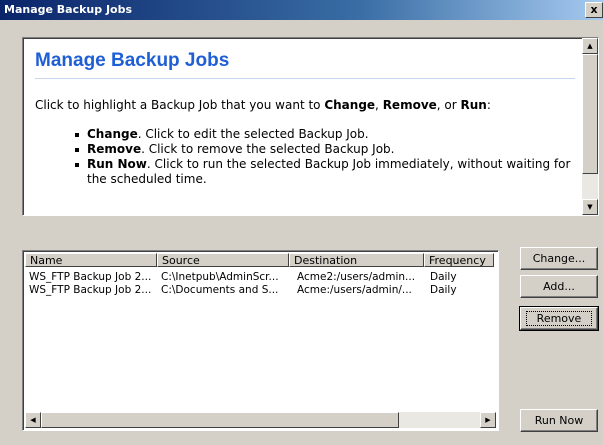 This screenshot has height=445, width=603. I want to click on close-icon: x, so click(594, 9).